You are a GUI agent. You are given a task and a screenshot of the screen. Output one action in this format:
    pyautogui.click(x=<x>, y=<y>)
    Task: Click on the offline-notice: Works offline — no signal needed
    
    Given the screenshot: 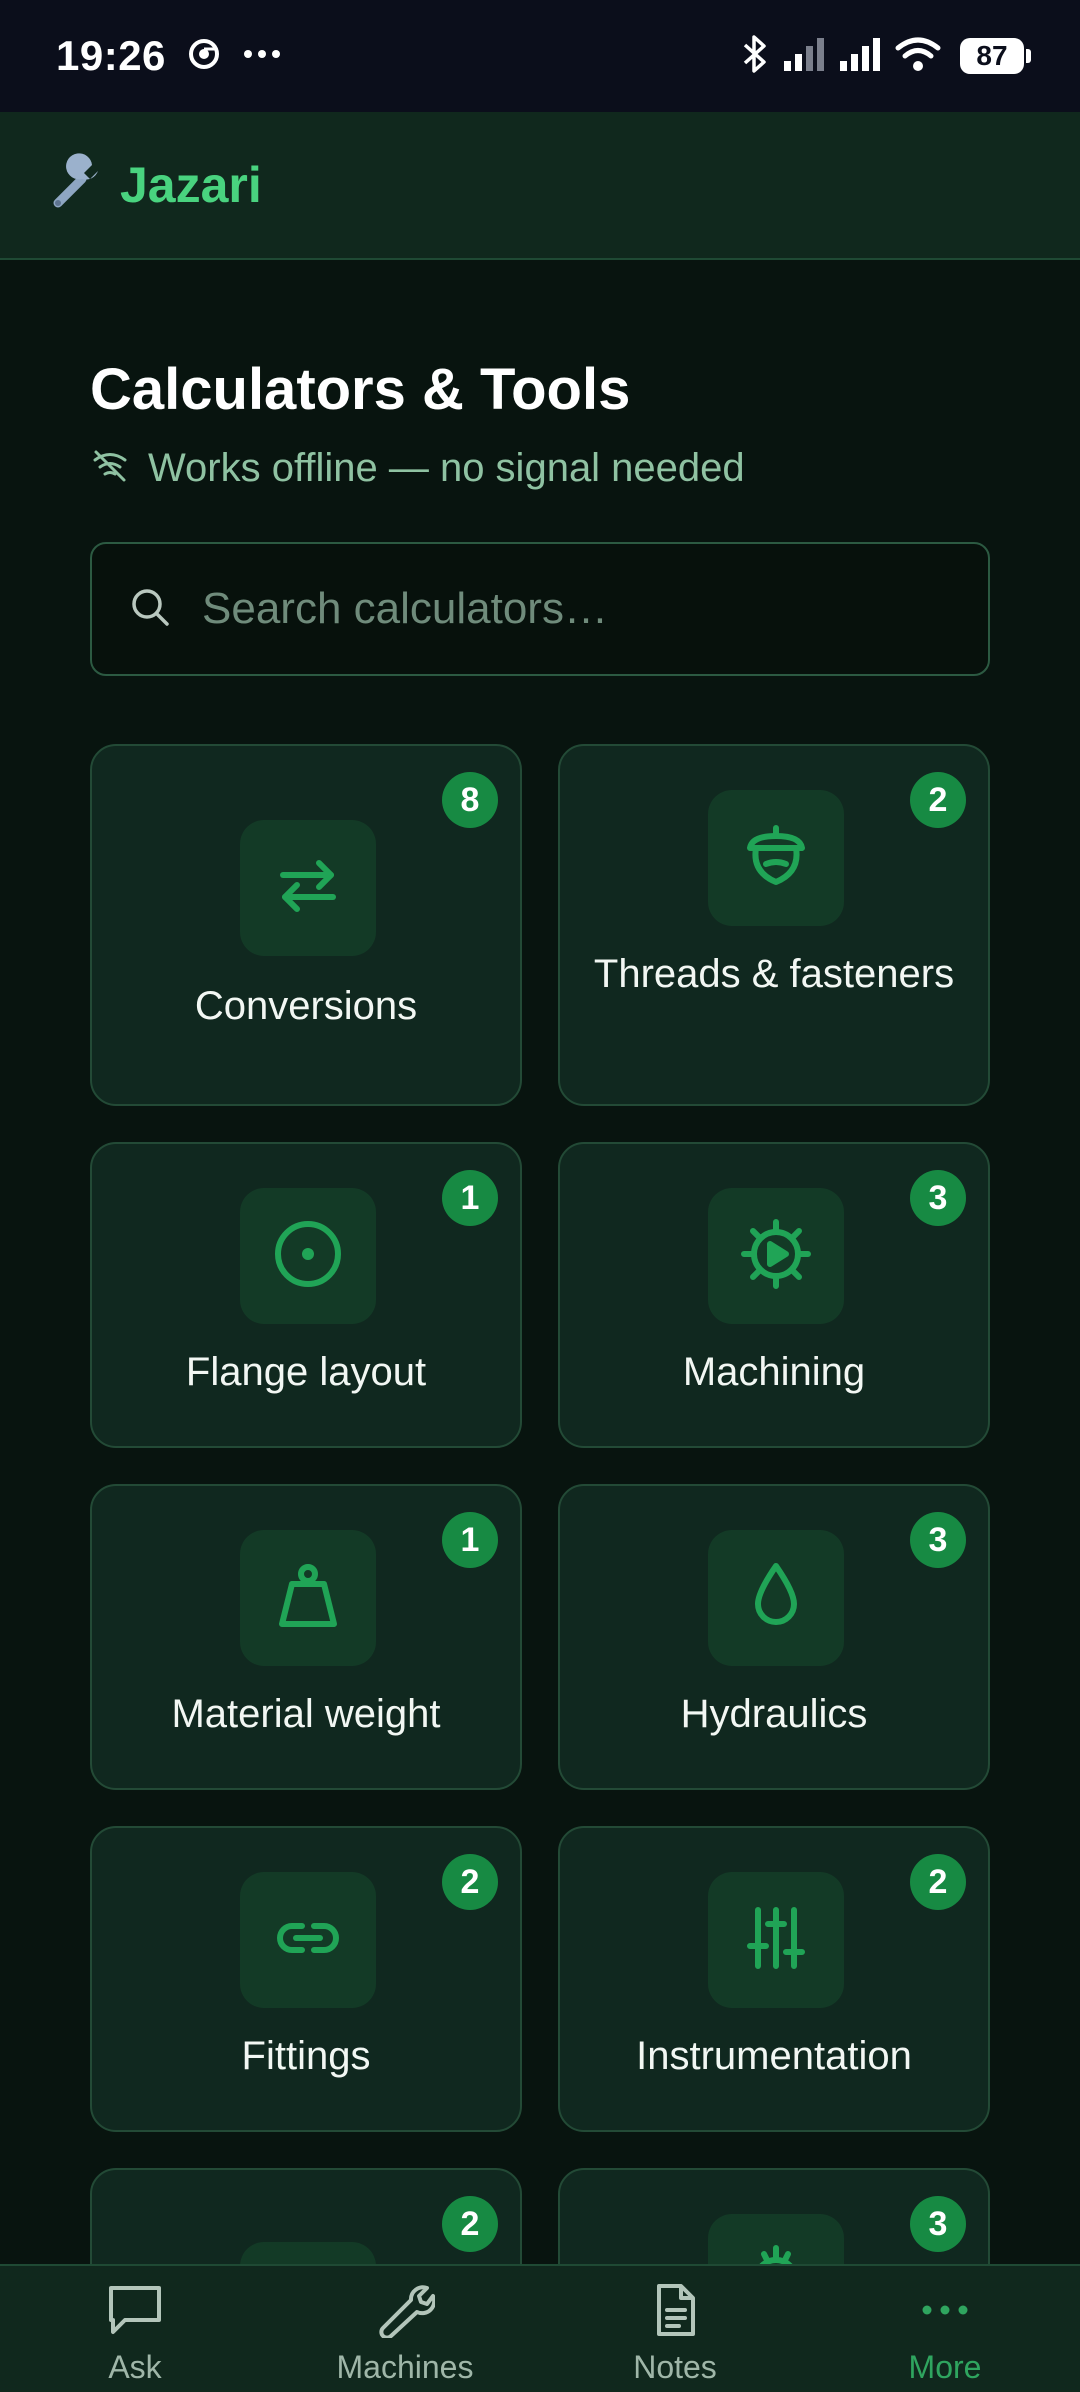 What is the action you would take?
    pyautogui.click(x=417, y=468)
    